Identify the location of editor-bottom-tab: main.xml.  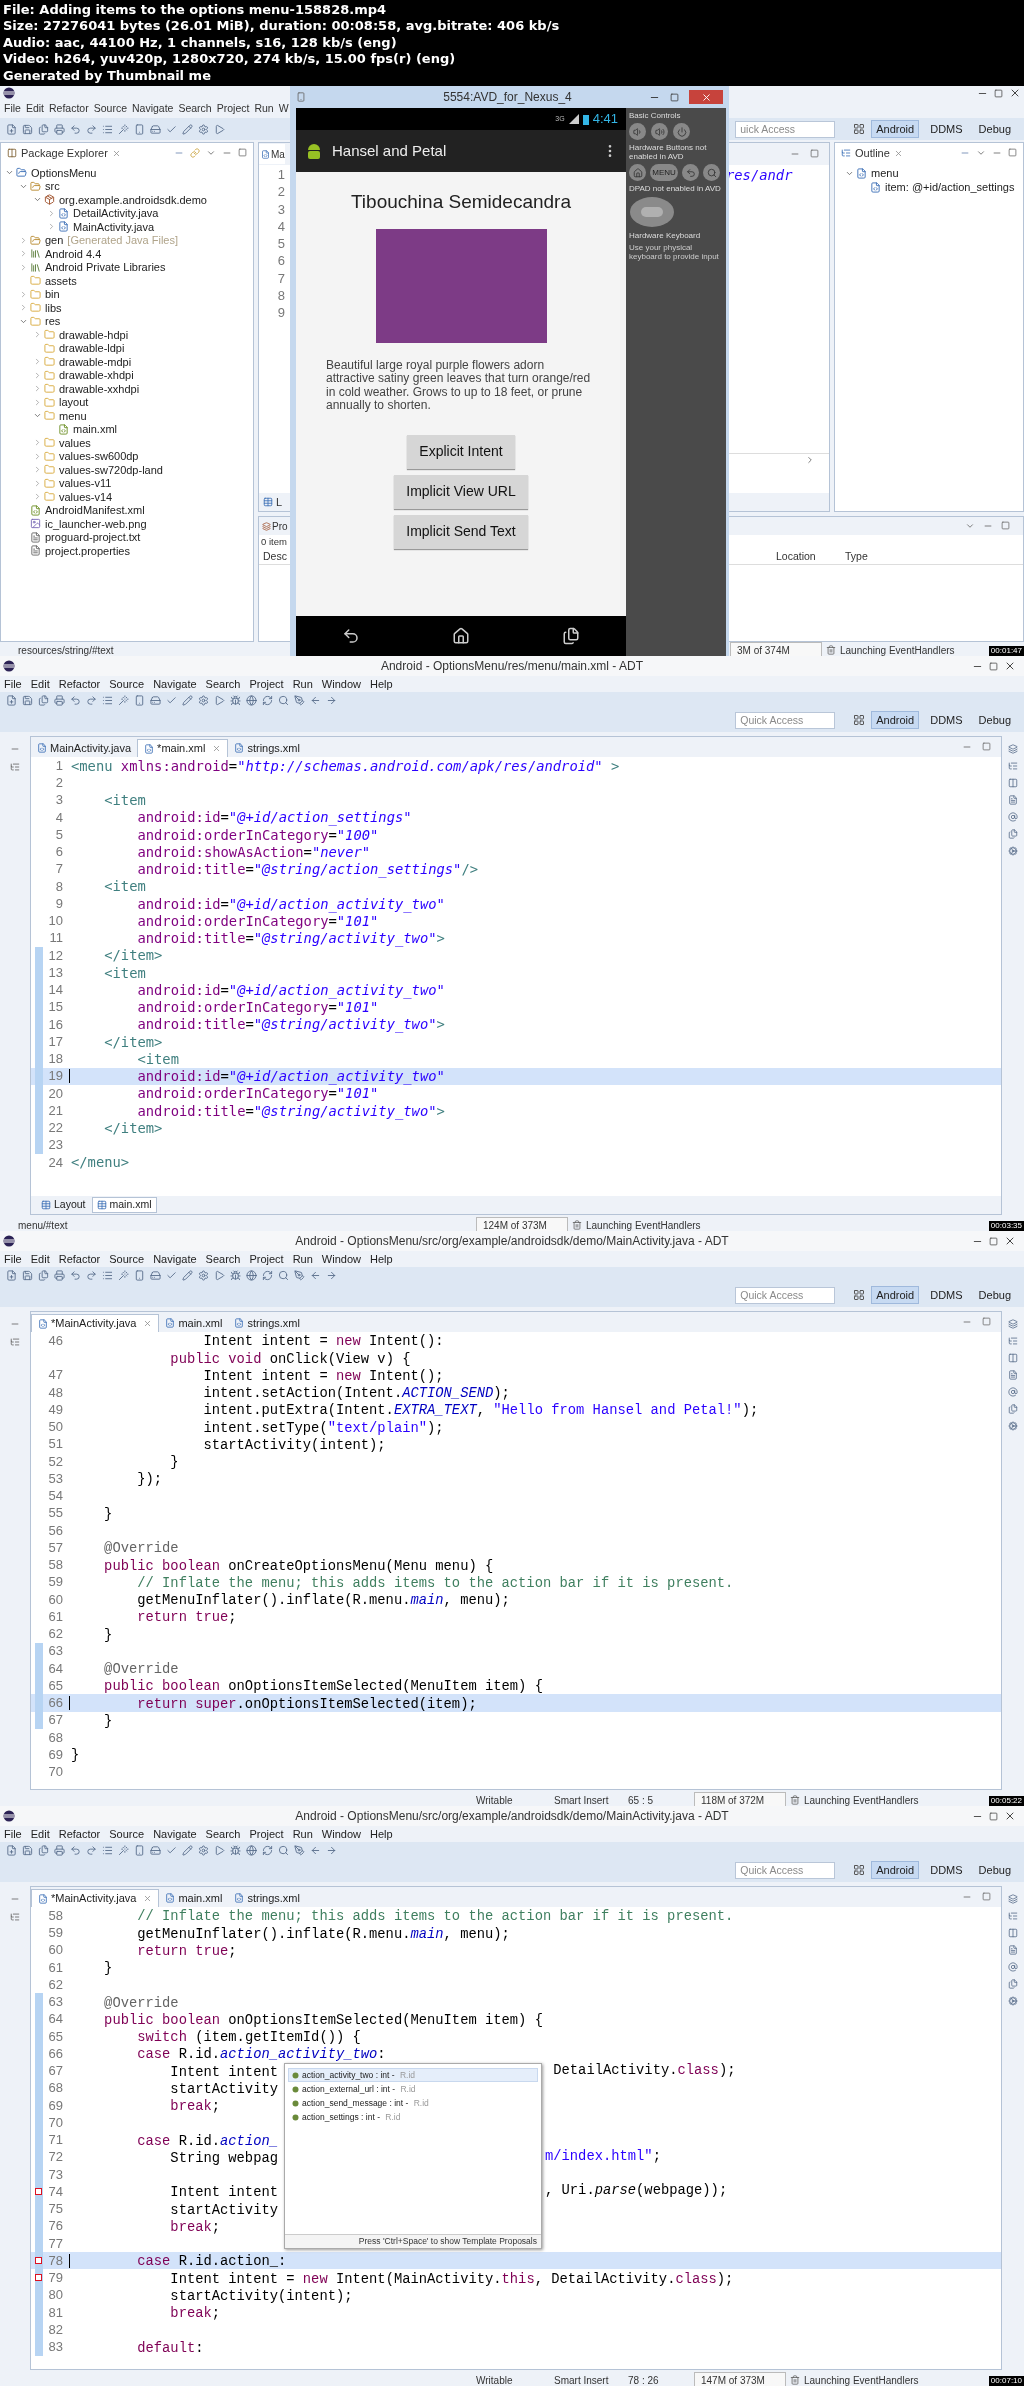
(124, 1205).